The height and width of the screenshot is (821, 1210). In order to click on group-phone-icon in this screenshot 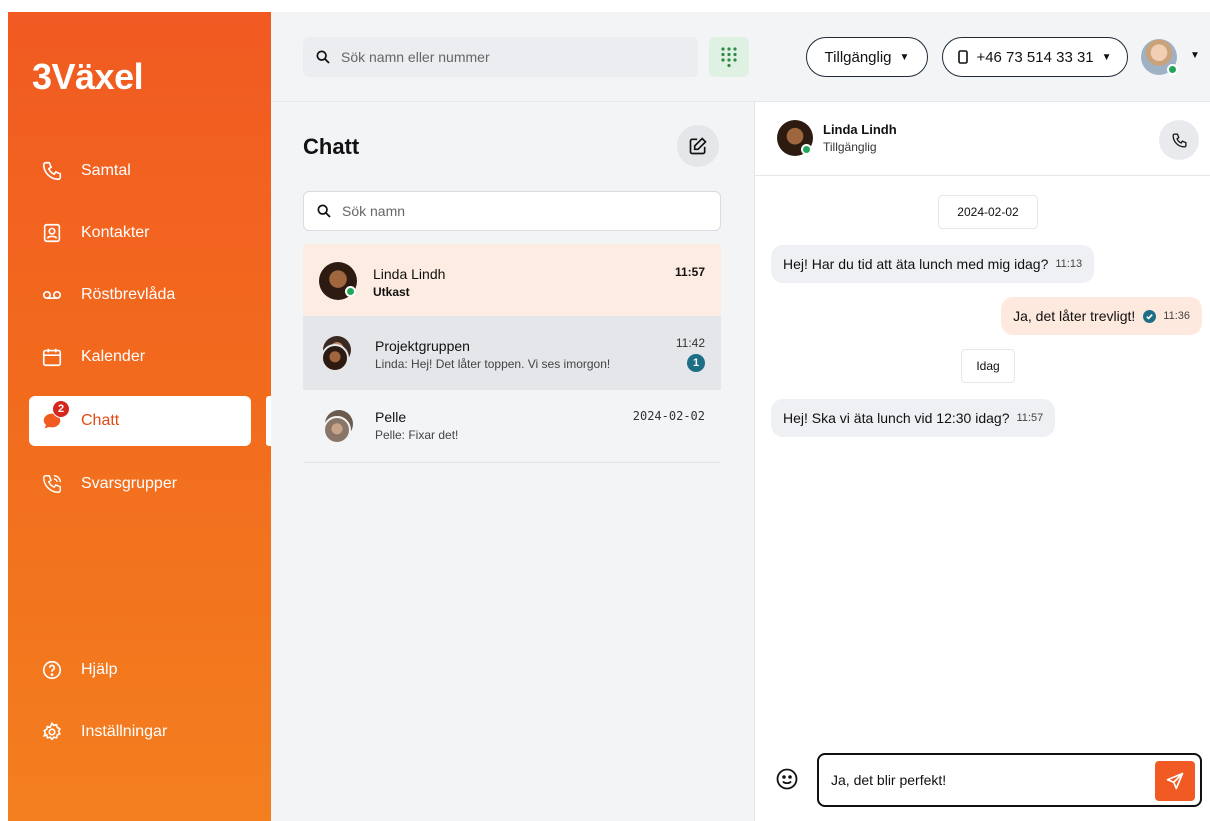, I will do `click(52, 484)`.